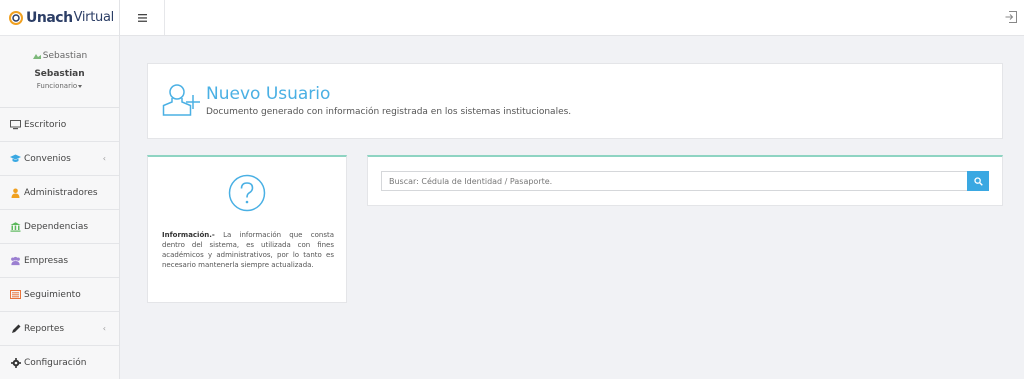 The height and width of the screenshot is (379, 1024). What do you see at coordinates (15, 328) in the screenshot?
I see `pen-icon` at bounding box center [15, 328].